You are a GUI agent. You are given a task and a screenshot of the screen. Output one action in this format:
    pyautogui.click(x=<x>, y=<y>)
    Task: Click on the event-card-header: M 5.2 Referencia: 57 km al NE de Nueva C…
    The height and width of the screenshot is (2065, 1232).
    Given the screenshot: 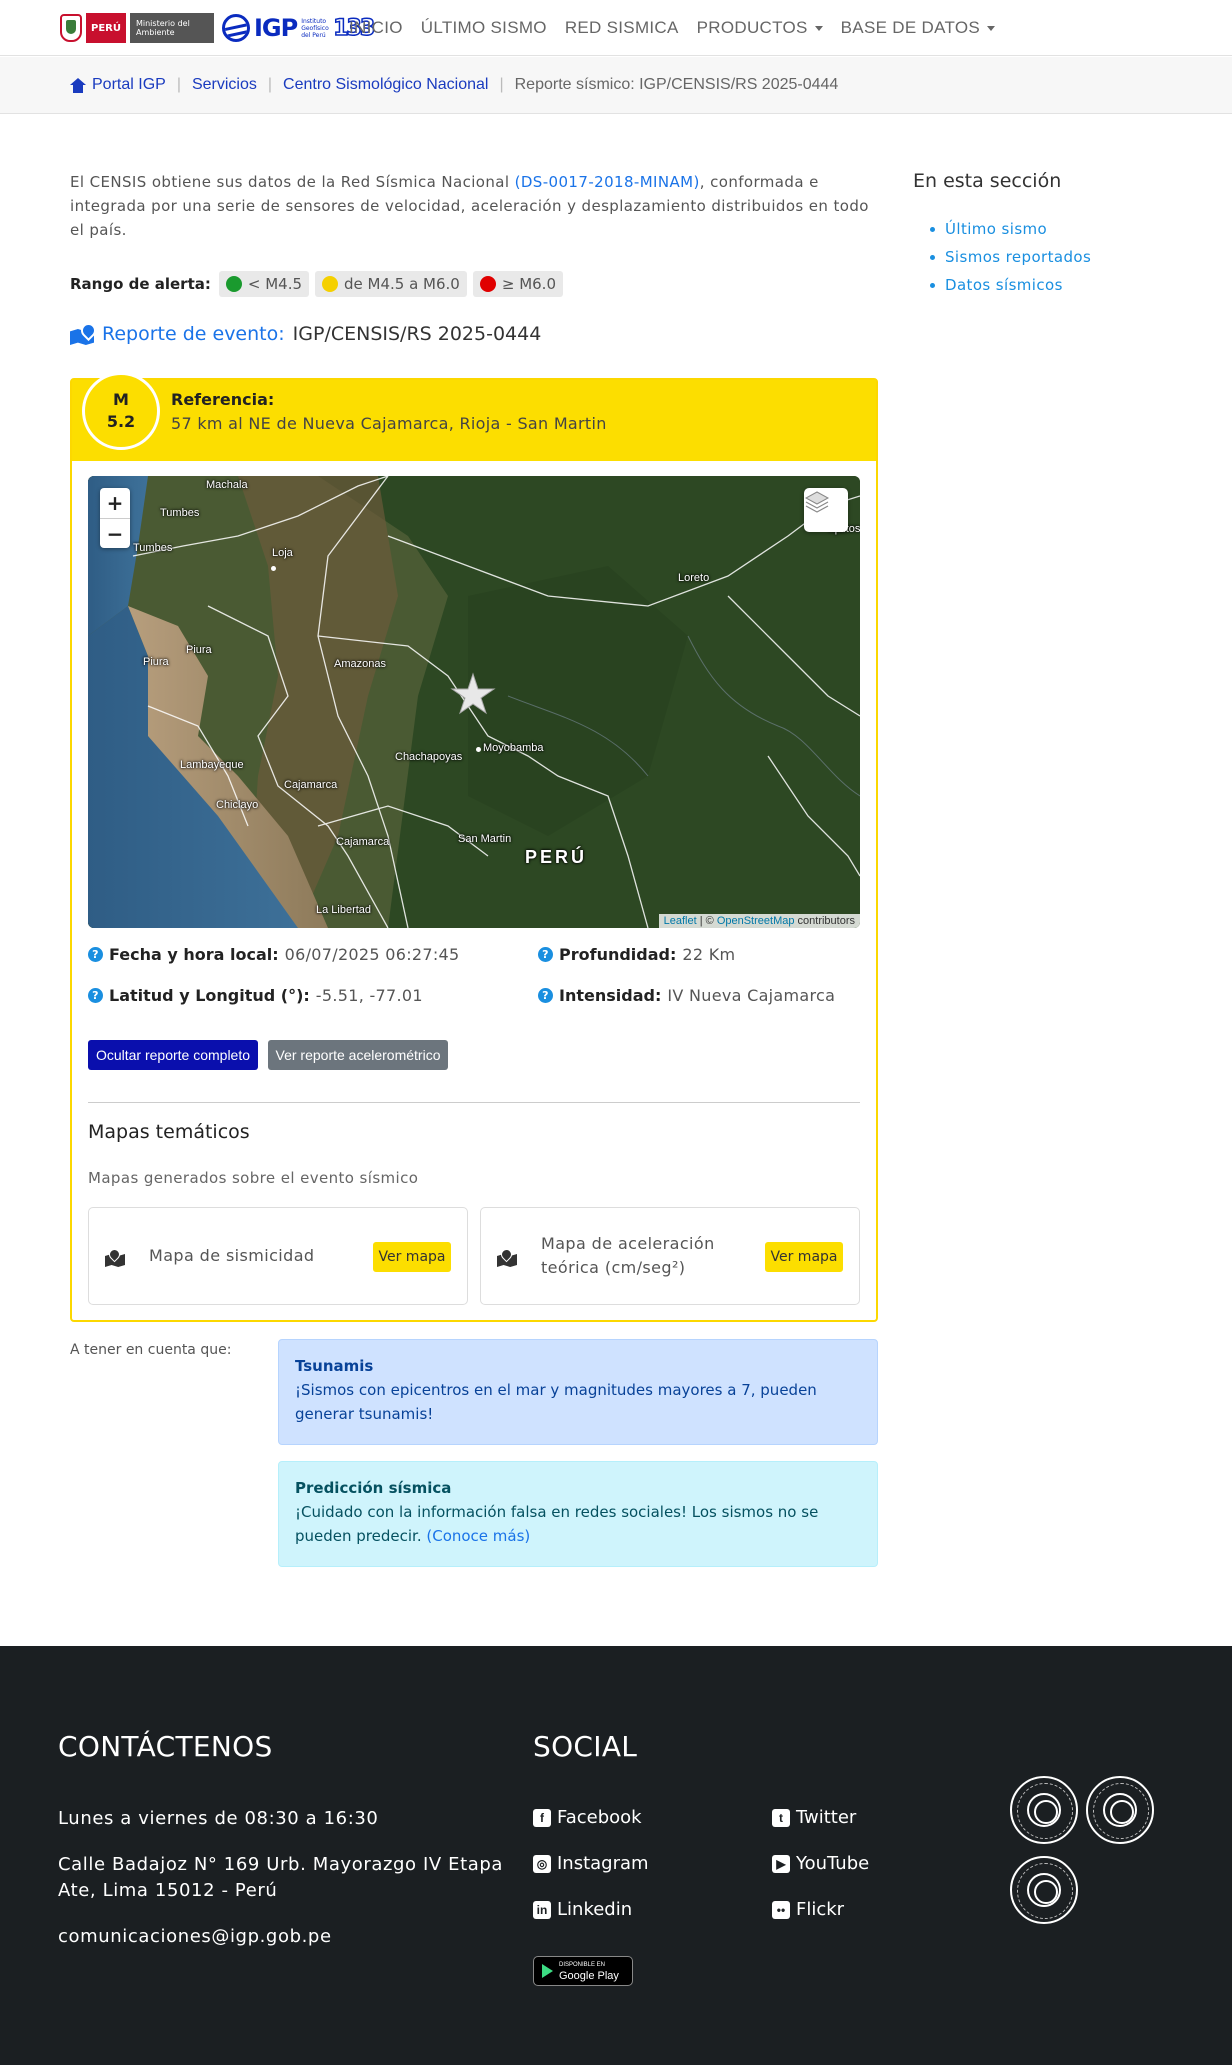 What is the action you would take?
    pyautogui.click(x=474, y=416)
    